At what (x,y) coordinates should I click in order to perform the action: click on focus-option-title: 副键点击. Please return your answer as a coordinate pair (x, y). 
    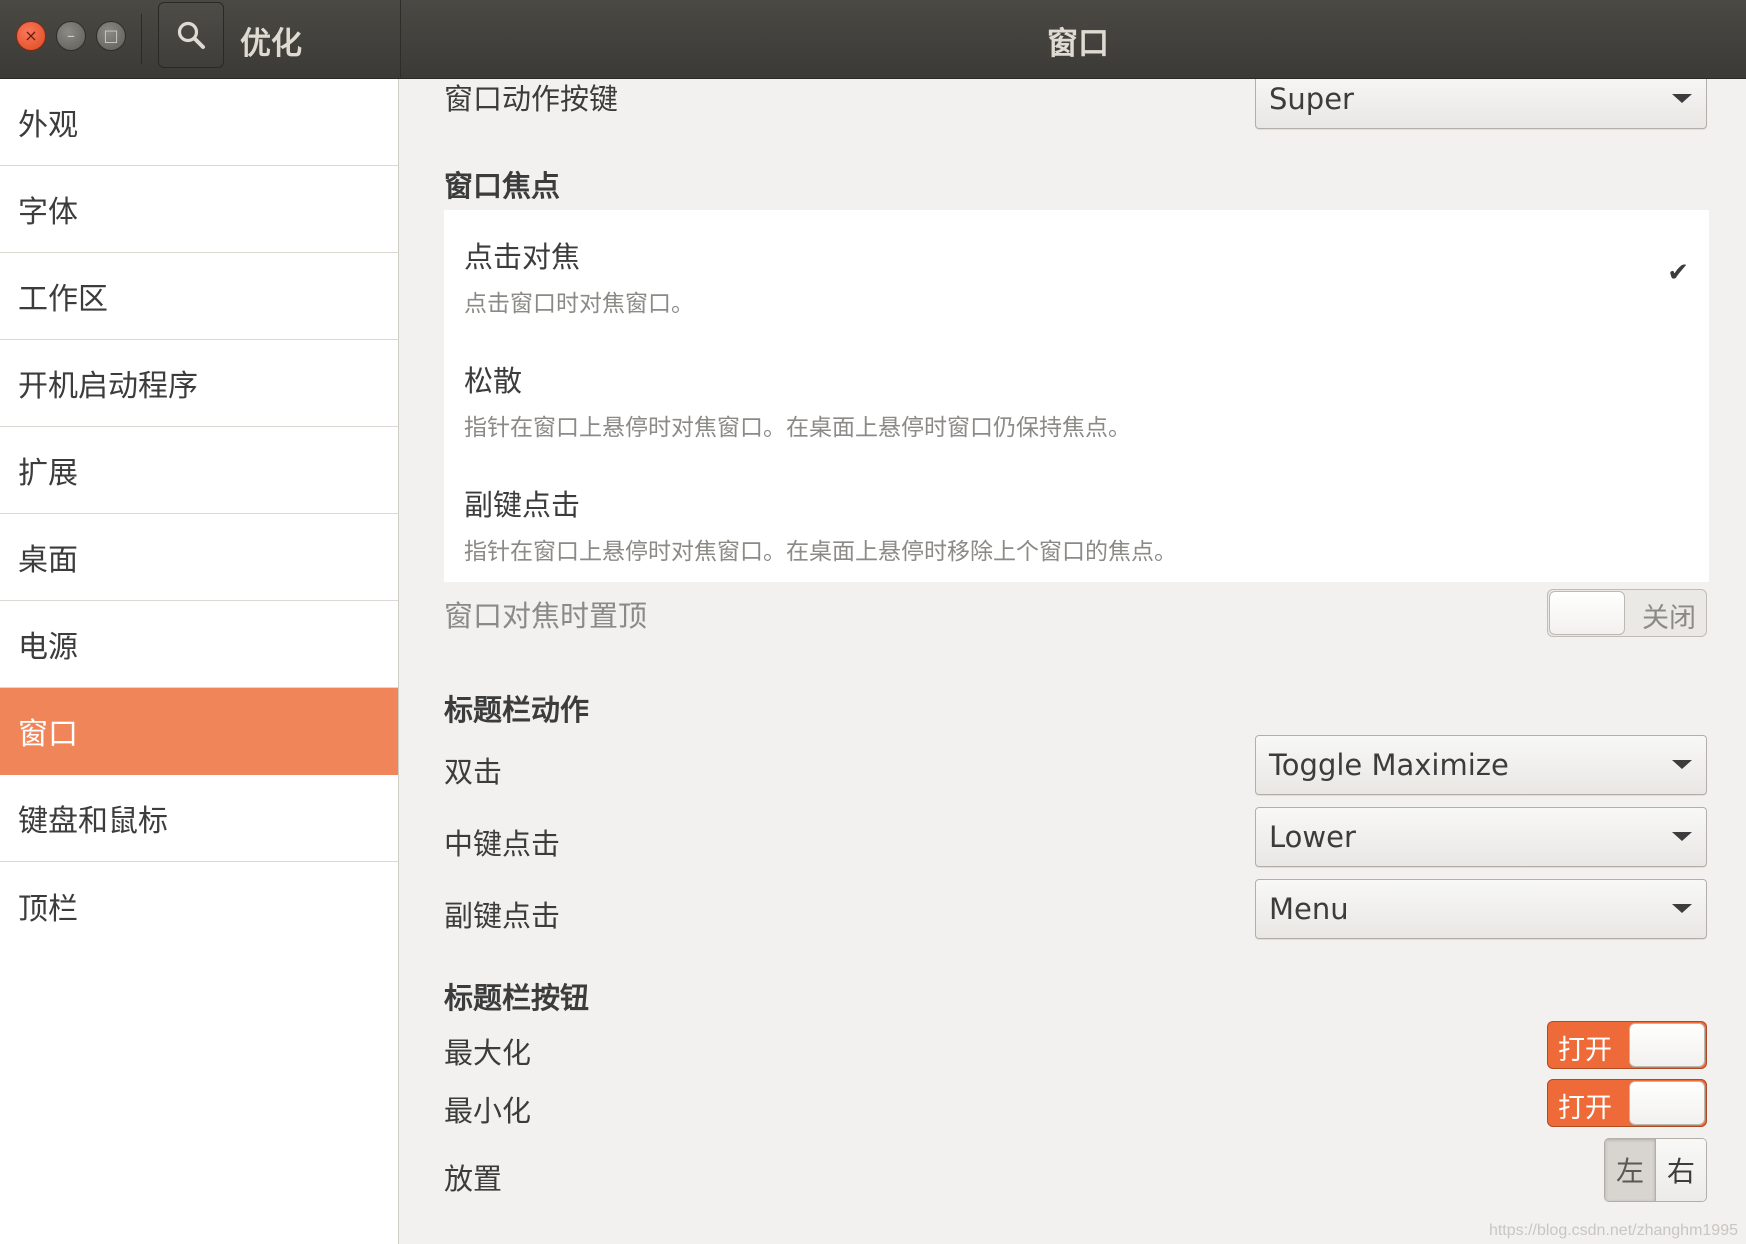
    Looking at the image, I should click on (522, 505).